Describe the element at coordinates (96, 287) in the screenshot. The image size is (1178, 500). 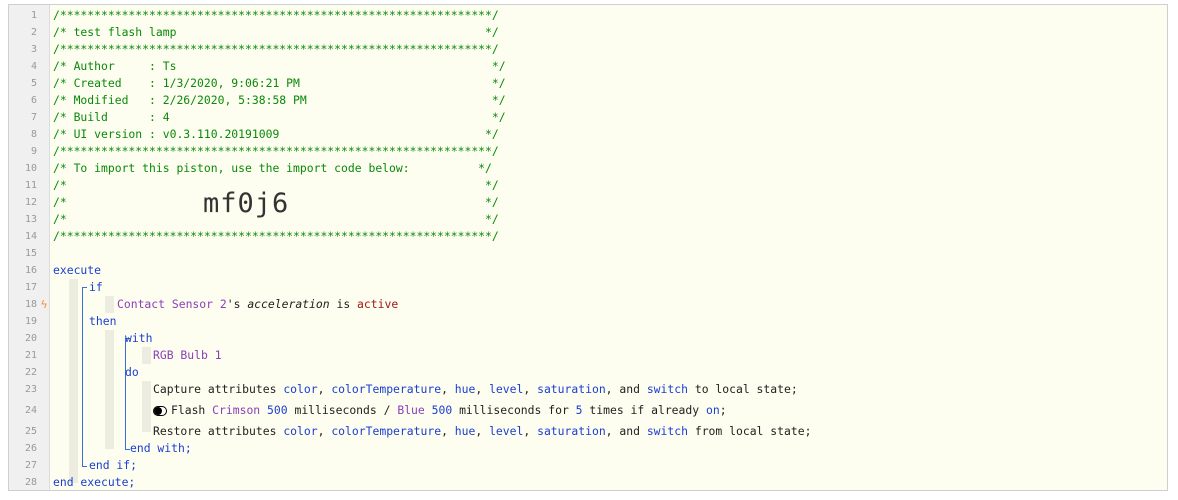
I see `if-keyword: if` at that location.